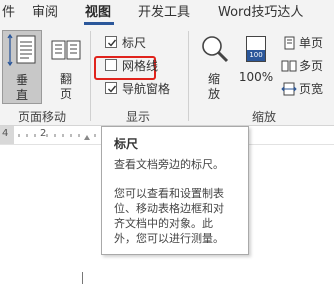 The image size is (334, 284). Describe the element at coordinates (45, 13) in the screenshot. I see `tab-review: 审阅` at that location.